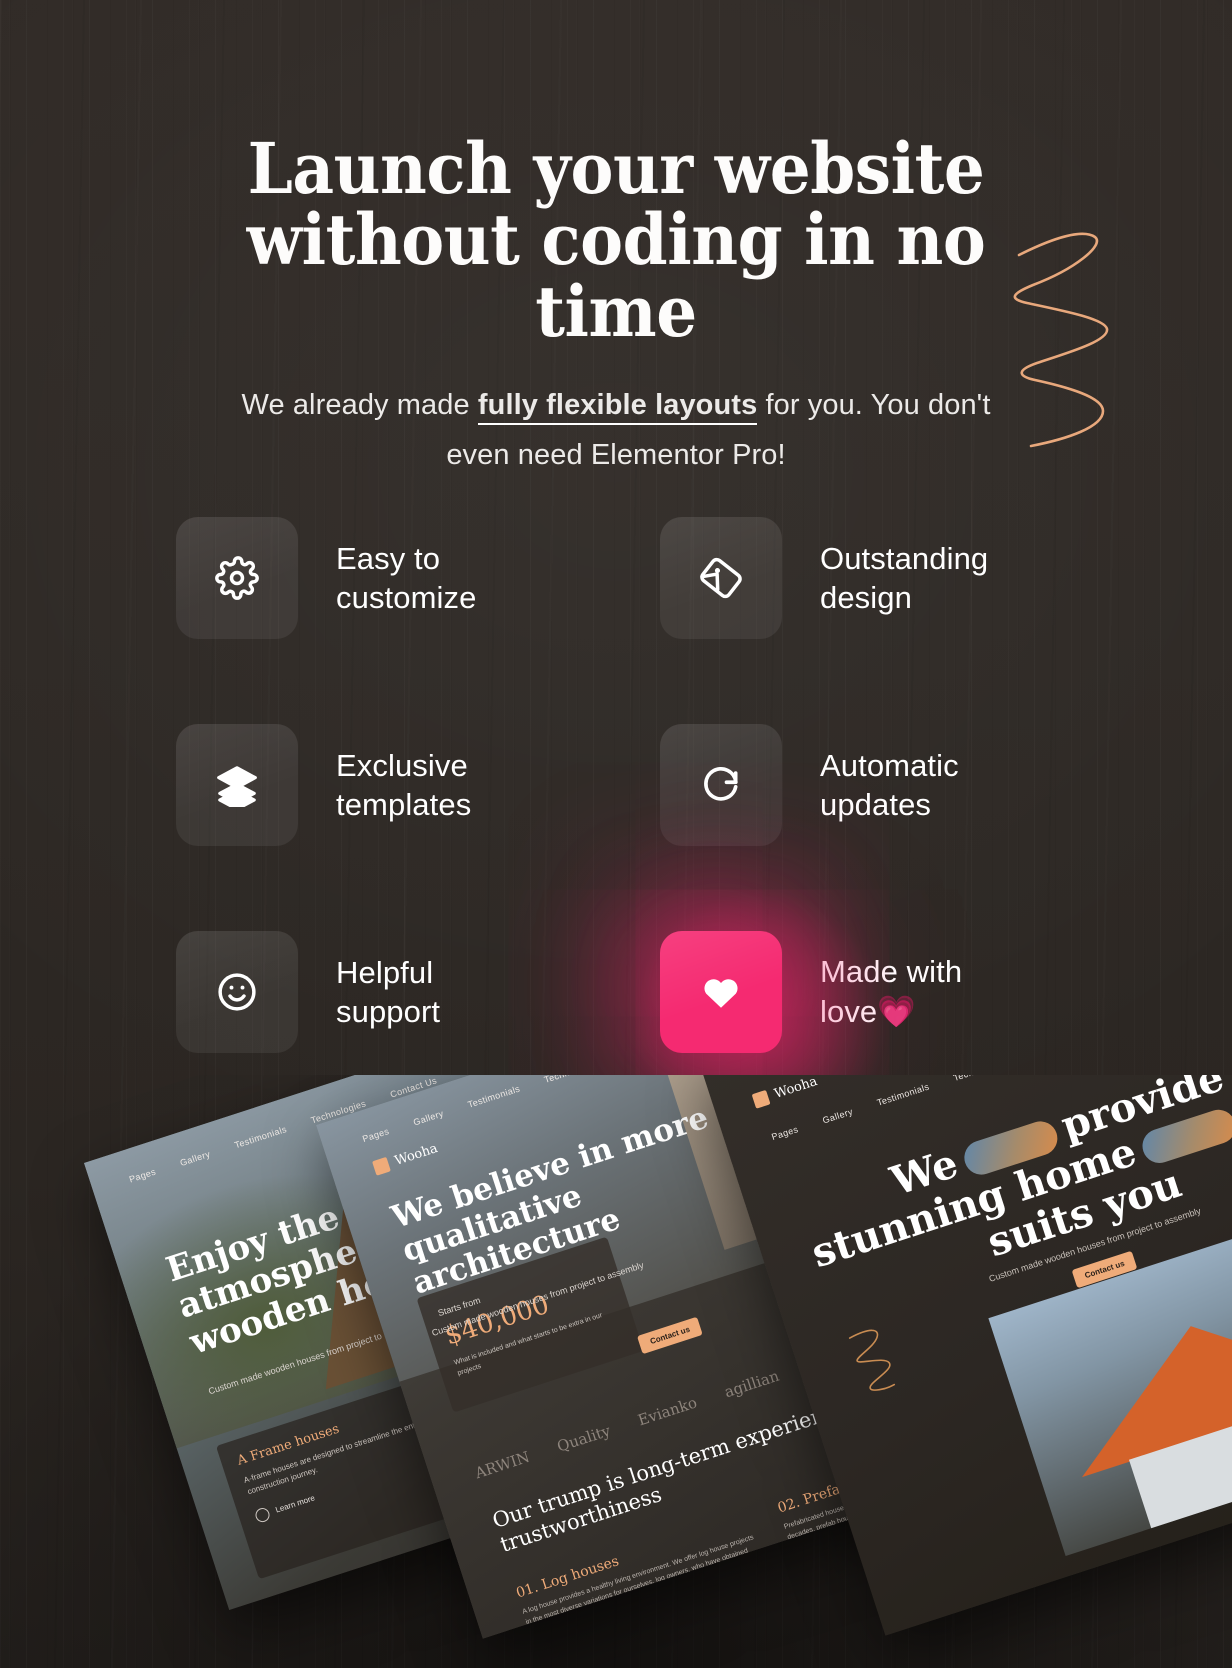 This screenshot has width=1232, height=1668. What do you see at coordinates (903, 1095) in the screenshot?
I see `nav-item: Testimonials` at bounding box center [903, 1095].